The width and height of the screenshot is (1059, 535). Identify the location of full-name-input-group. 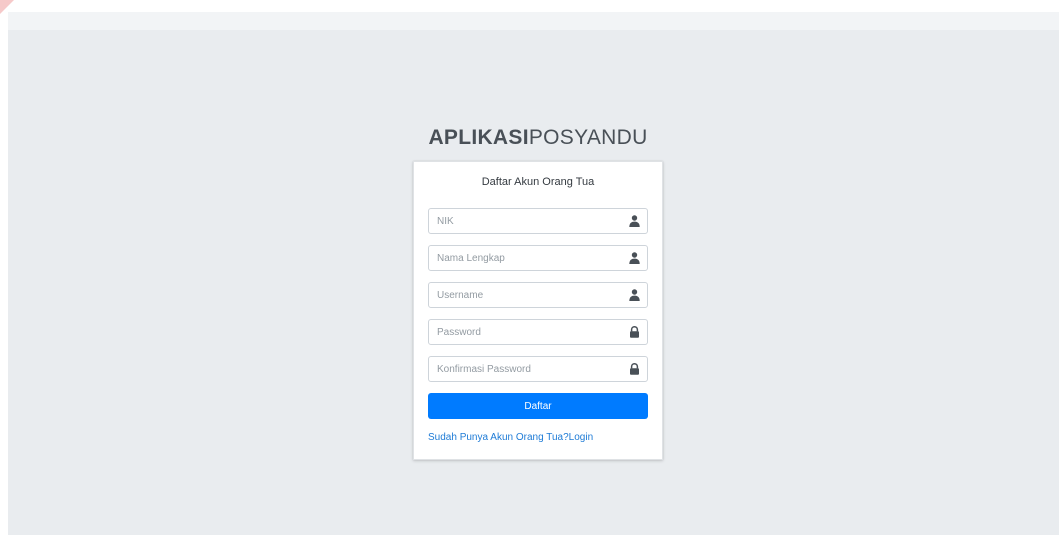
(538, 258).